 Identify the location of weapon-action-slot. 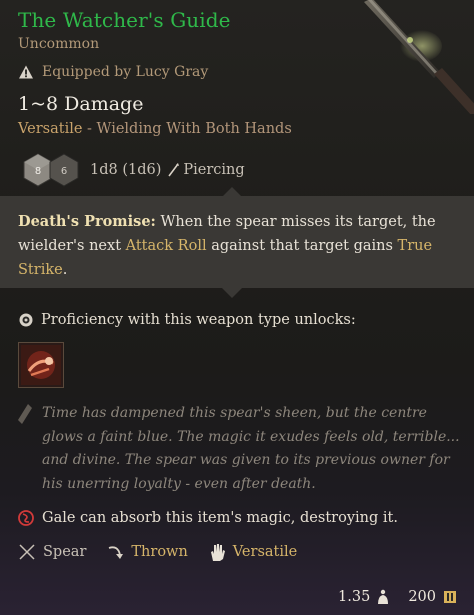
(41, 365).